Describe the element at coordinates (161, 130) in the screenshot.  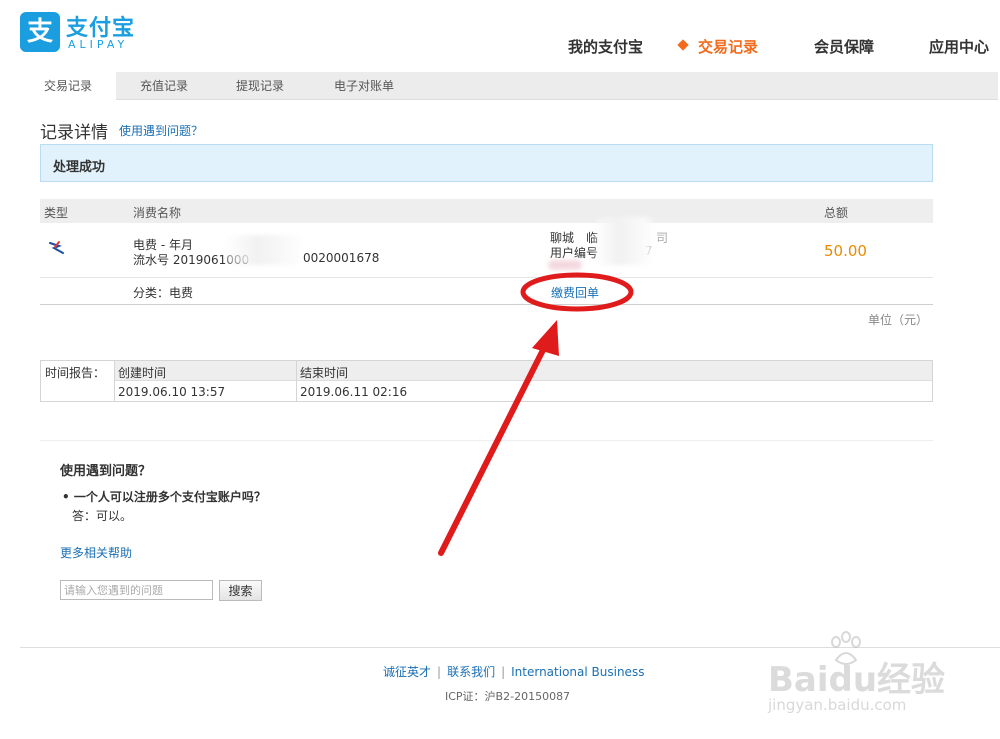
I see `help-link: 使用遇到问题？` at that location.